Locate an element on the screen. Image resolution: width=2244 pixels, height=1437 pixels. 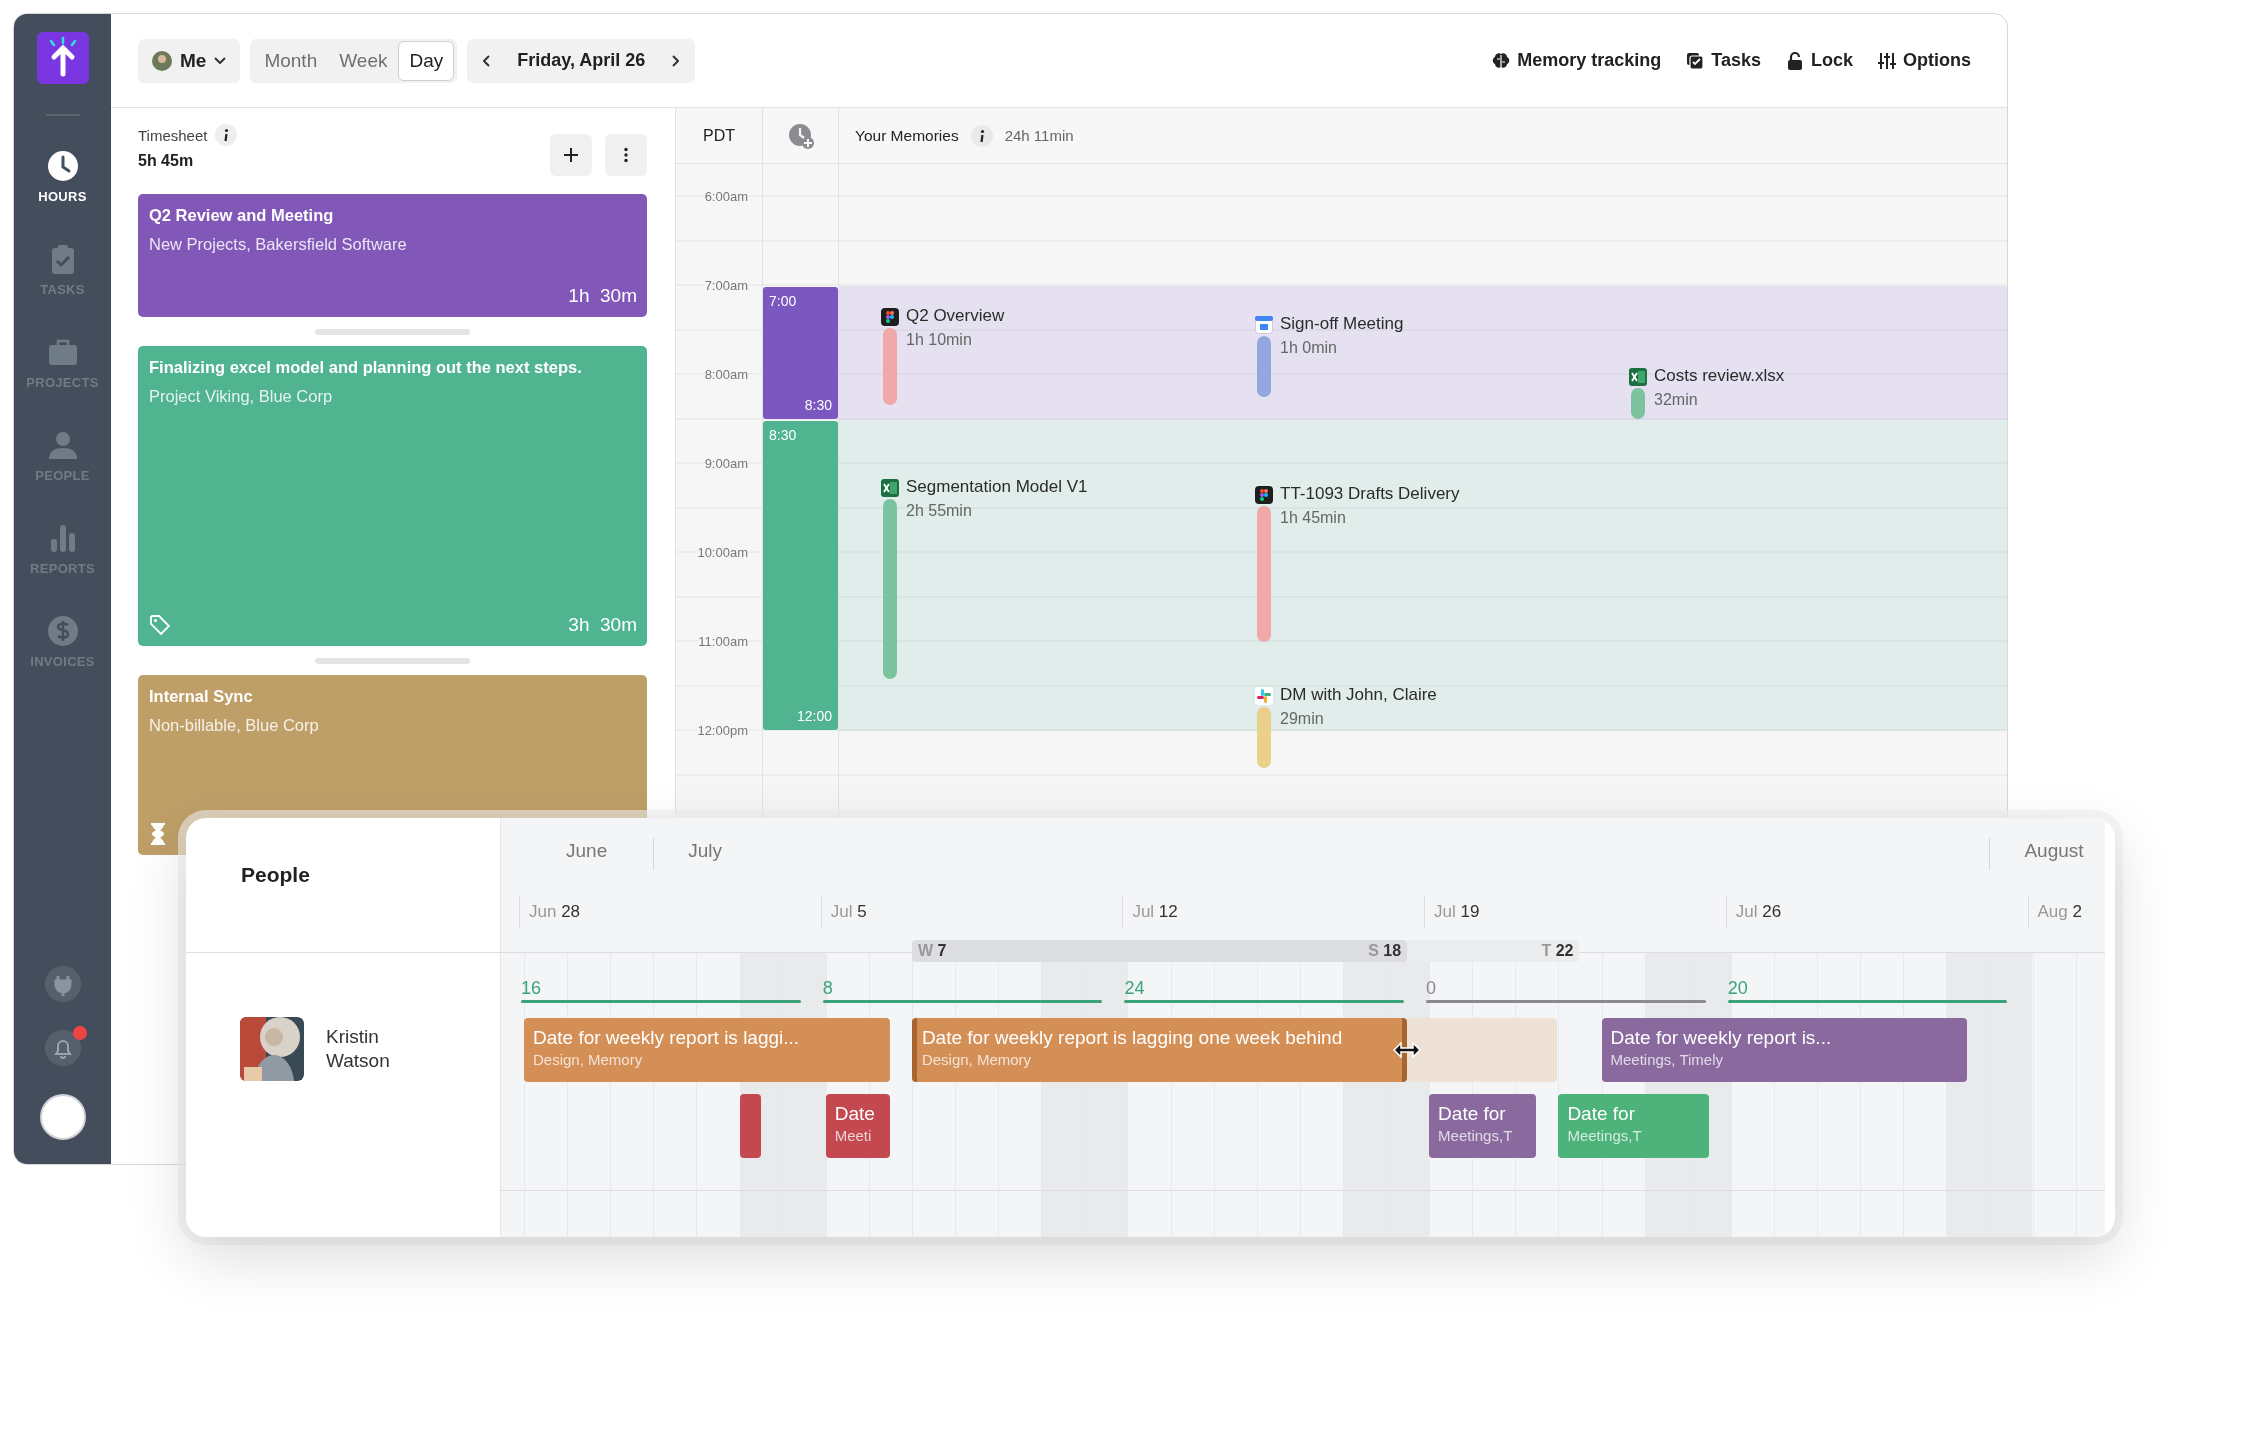
memory-title: TT-1093 Drafts Delivery is located at coordinates (1370, 494).